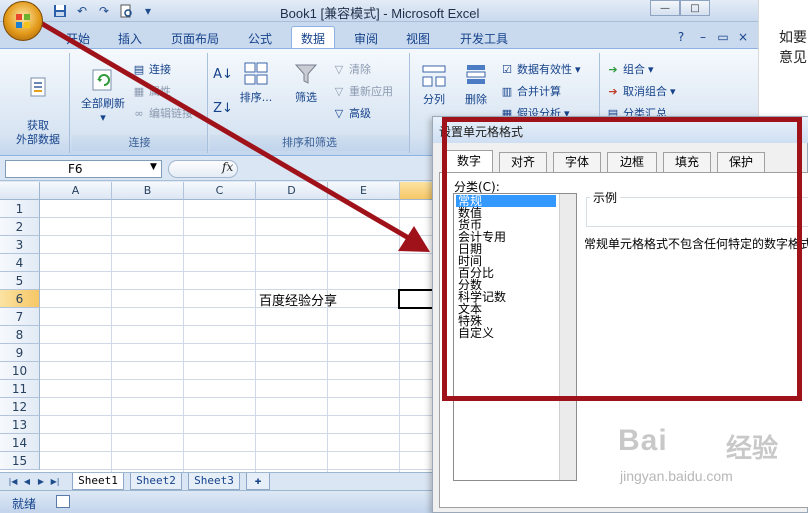  I want to click on undo-icon: ↶, so click(82, 11).